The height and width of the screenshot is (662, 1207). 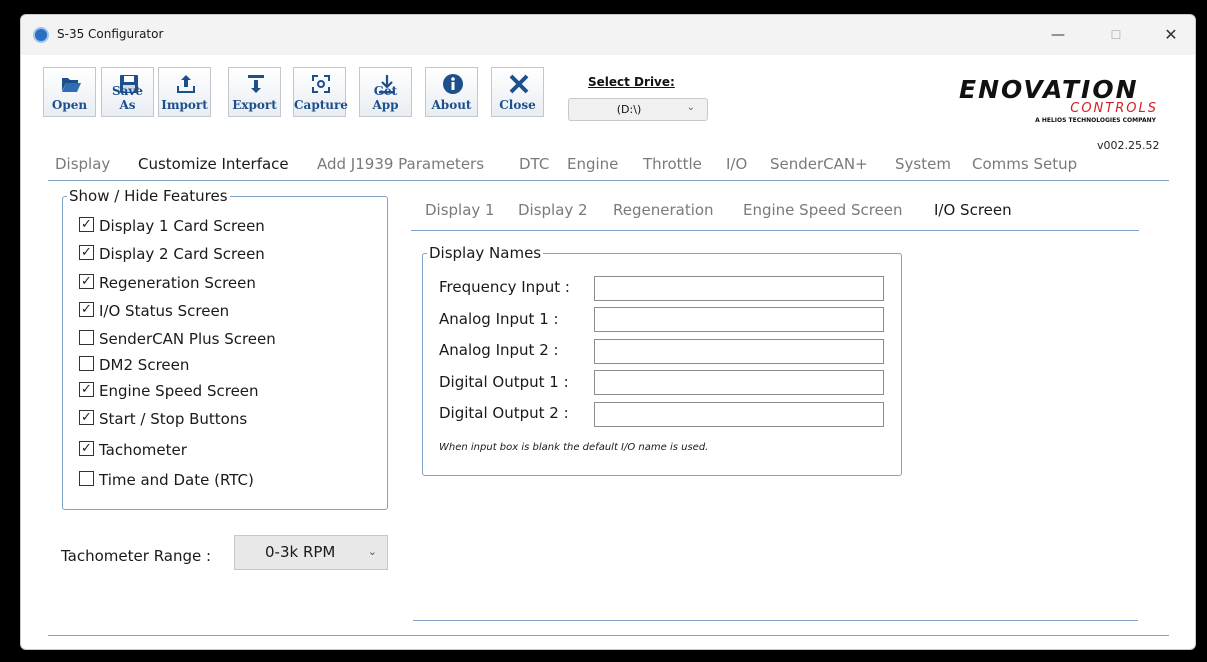 What do you see at coordinates (775, 620) in the screenshot?
I see `sub-panel-bottom-line` at bounding box center [775, 620].